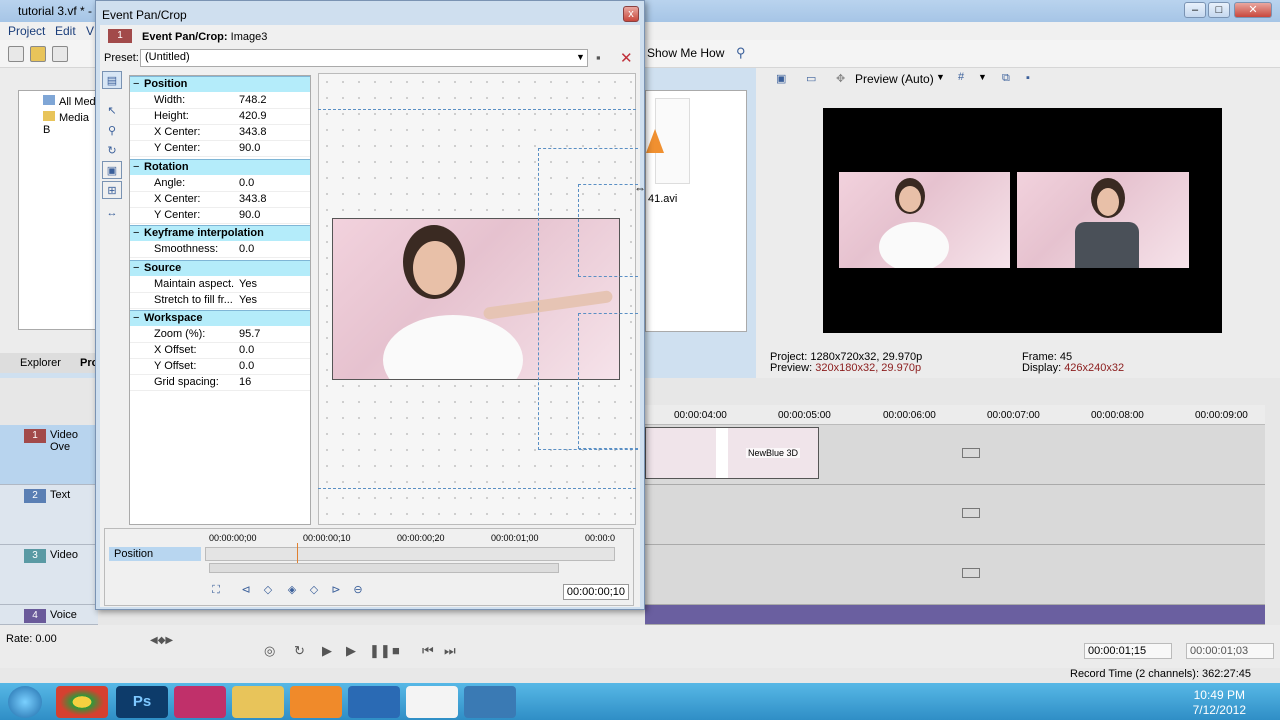 Image resolution: width=1280 pixels, height=720 pixels. What do you see at coordinates (1128, 651) in the screenshot?
I see `time-cursor-field: 00:00:01;15` at bounding box center [1128, 651].